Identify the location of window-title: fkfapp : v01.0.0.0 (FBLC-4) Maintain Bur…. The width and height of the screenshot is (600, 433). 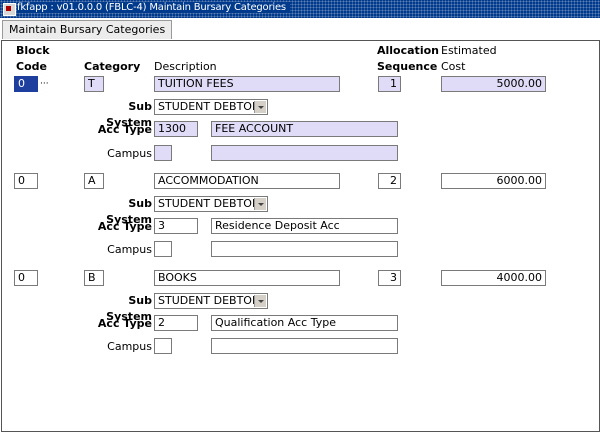
(153, 7).